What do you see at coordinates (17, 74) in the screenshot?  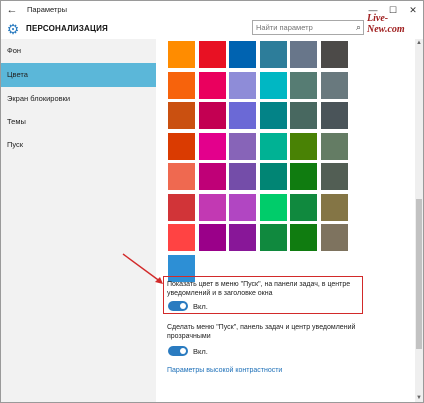 I see `sidebar-item-label: Цвета` at bounding box center [17, 74].